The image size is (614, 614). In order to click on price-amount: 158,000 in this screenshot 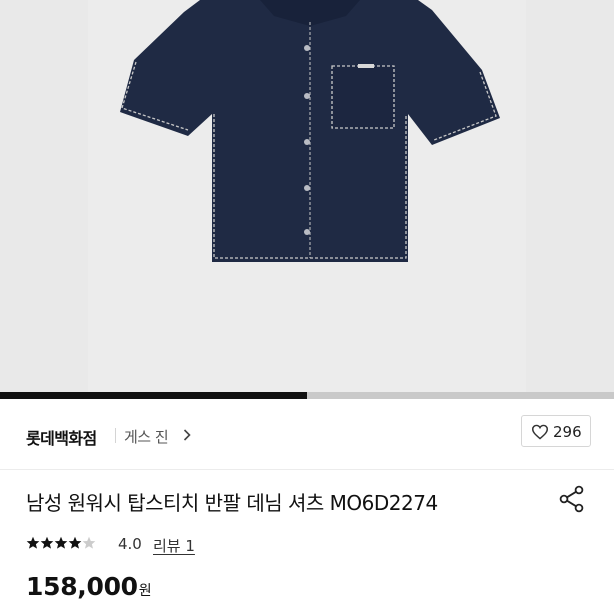, I will do `click(82, 586)`.